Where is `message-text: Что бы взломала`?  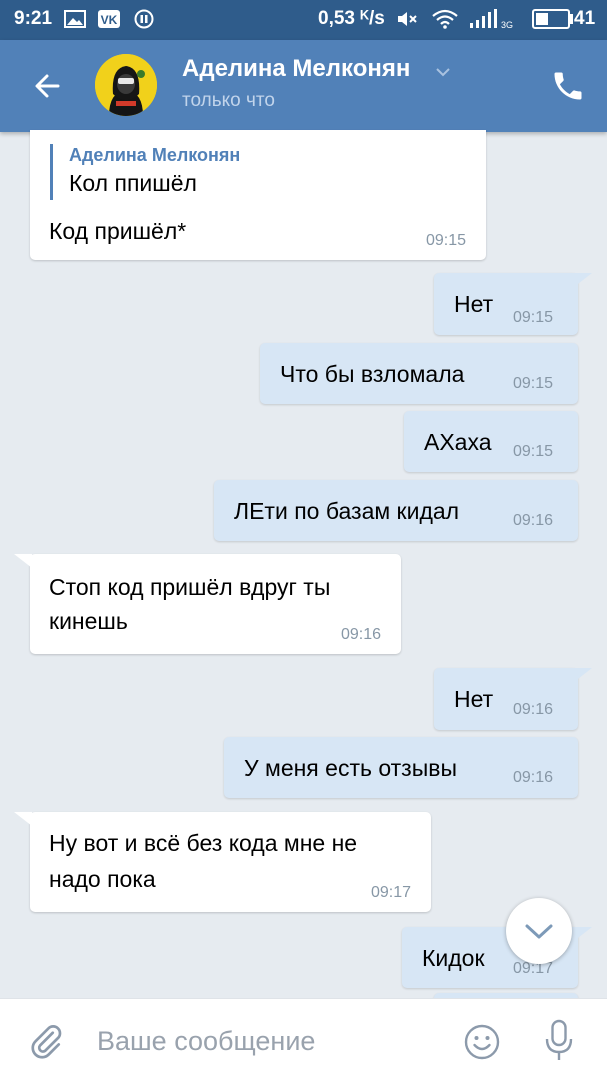
message-text: Что бы взломала is located at coordinates (372, 374).